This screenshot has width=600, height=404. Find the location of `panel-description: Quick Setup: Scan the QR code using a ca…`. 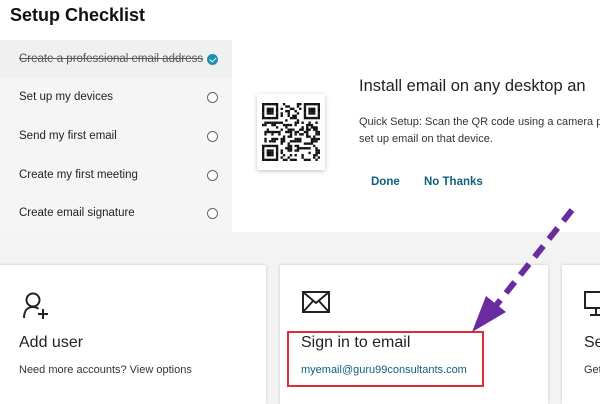

panel-description: Quick Setup: Scan the QR code using a ca… is located at coordinates (479, 131).